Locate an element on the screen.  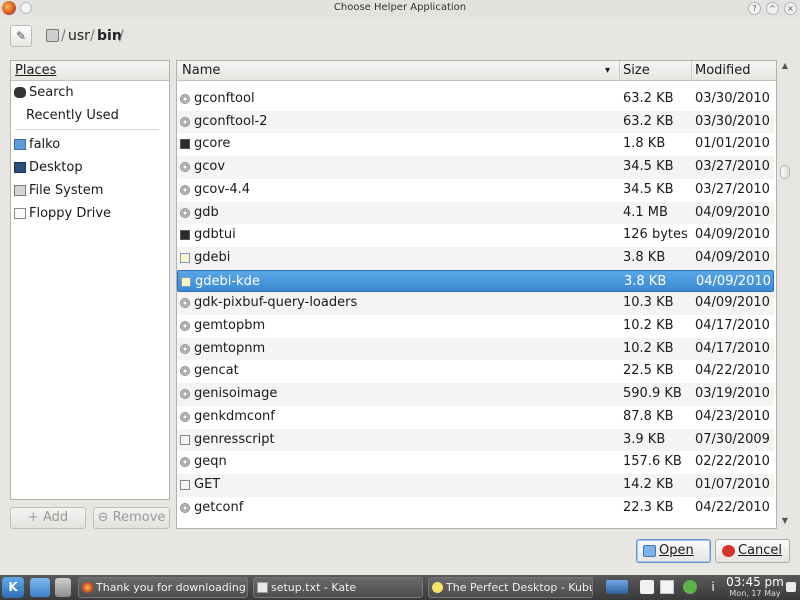
place-falko: falko is located at coordinates (90, 144).